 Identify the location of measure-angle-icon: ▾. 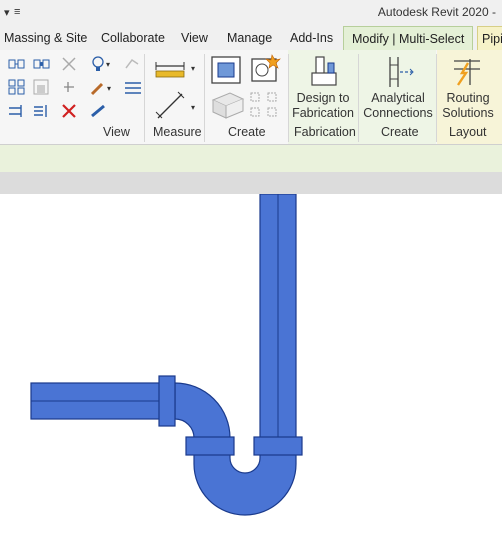
(177, 106).